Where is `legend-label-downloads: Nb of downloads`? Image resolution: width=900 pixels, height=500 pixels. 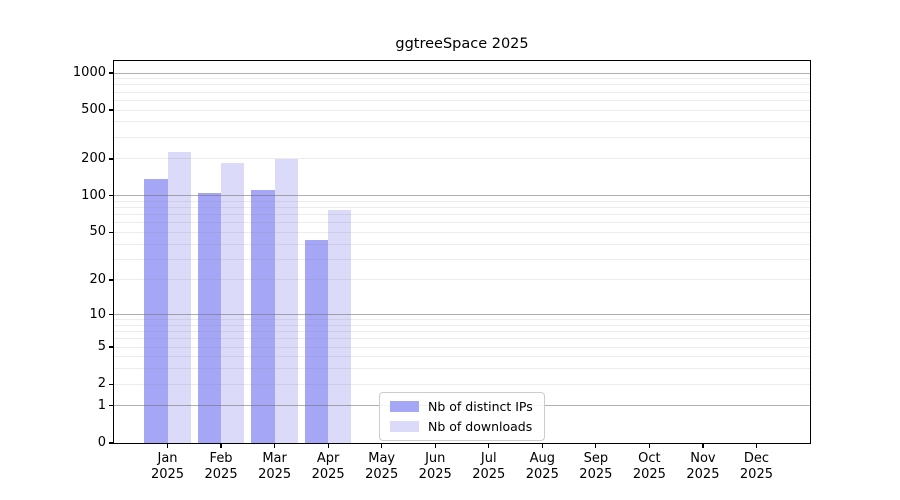
legend-label-downloads: Nb of downloads is located at coordinates (480, 426).